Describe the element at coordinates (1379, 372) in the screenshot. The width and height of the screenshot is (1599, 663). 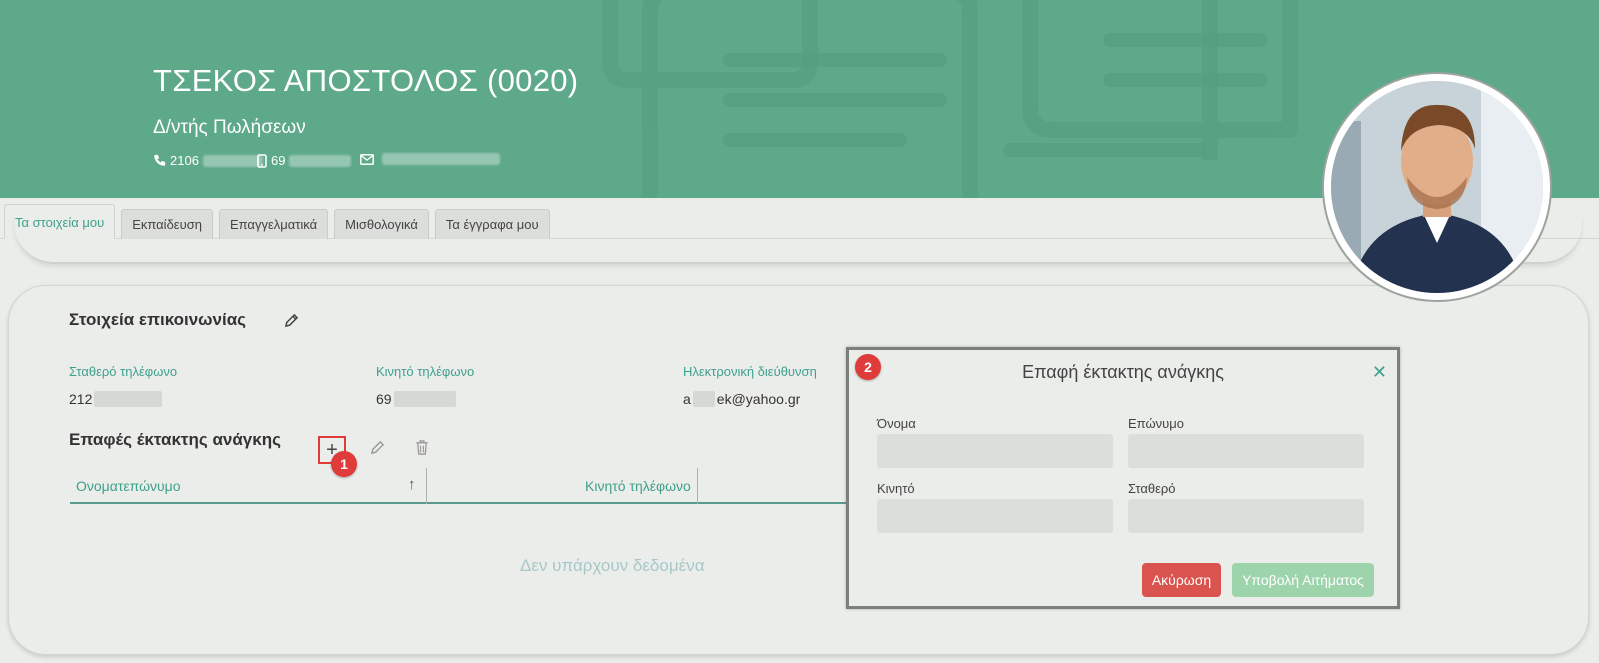
I see `close-icon: ✕` at that location.